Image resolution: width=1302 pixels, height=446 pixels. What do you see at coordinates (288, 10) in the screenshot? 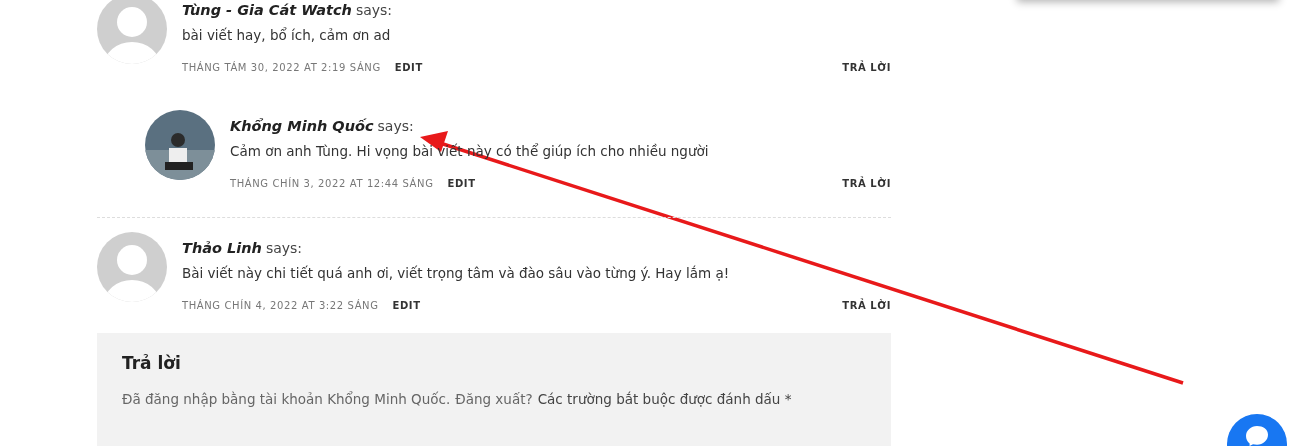
I see `comment-author-line: Tùng - Gia Cát Watch says:` at bounding box center [288, 10].